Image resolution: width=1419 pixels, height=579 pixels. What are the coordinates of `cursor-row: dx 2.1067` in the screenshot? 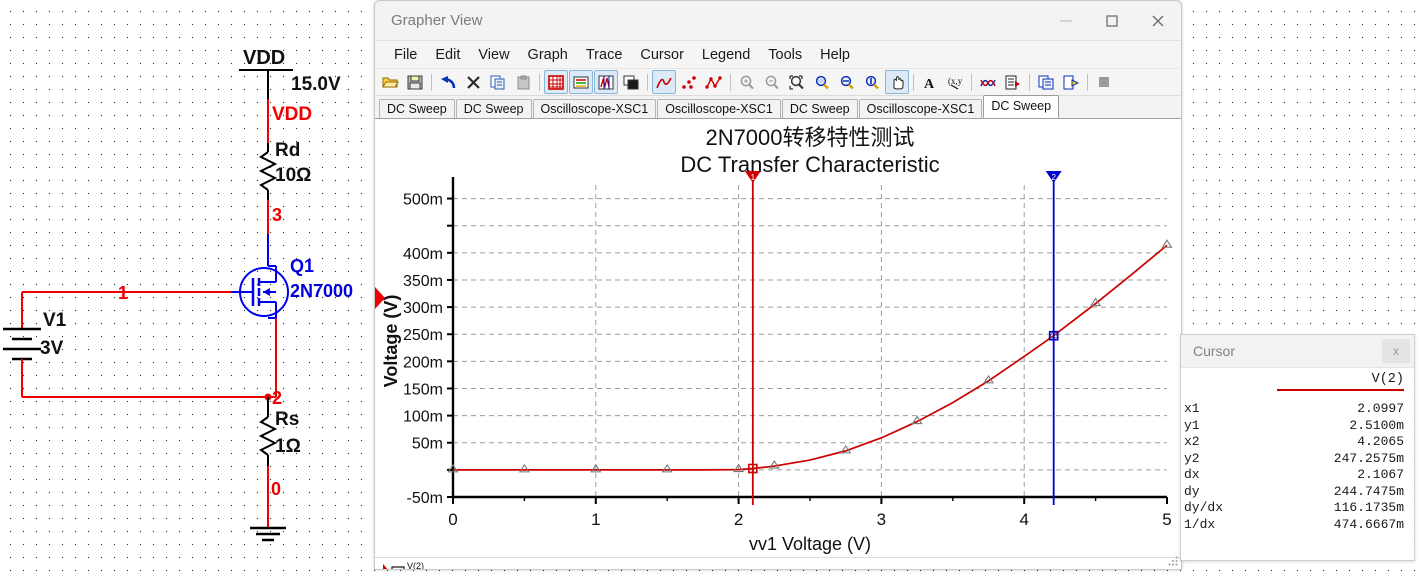 It's located at (1297, 475).